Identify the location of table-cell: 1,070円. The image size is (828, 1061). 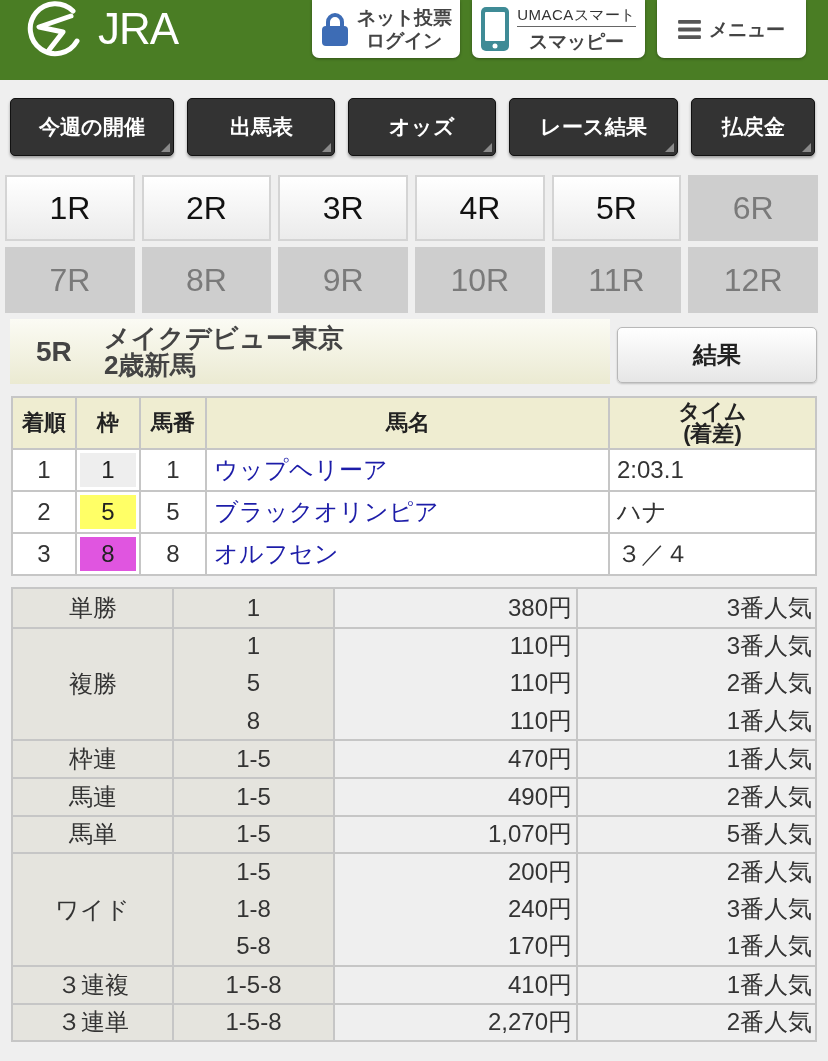
(454, 833).